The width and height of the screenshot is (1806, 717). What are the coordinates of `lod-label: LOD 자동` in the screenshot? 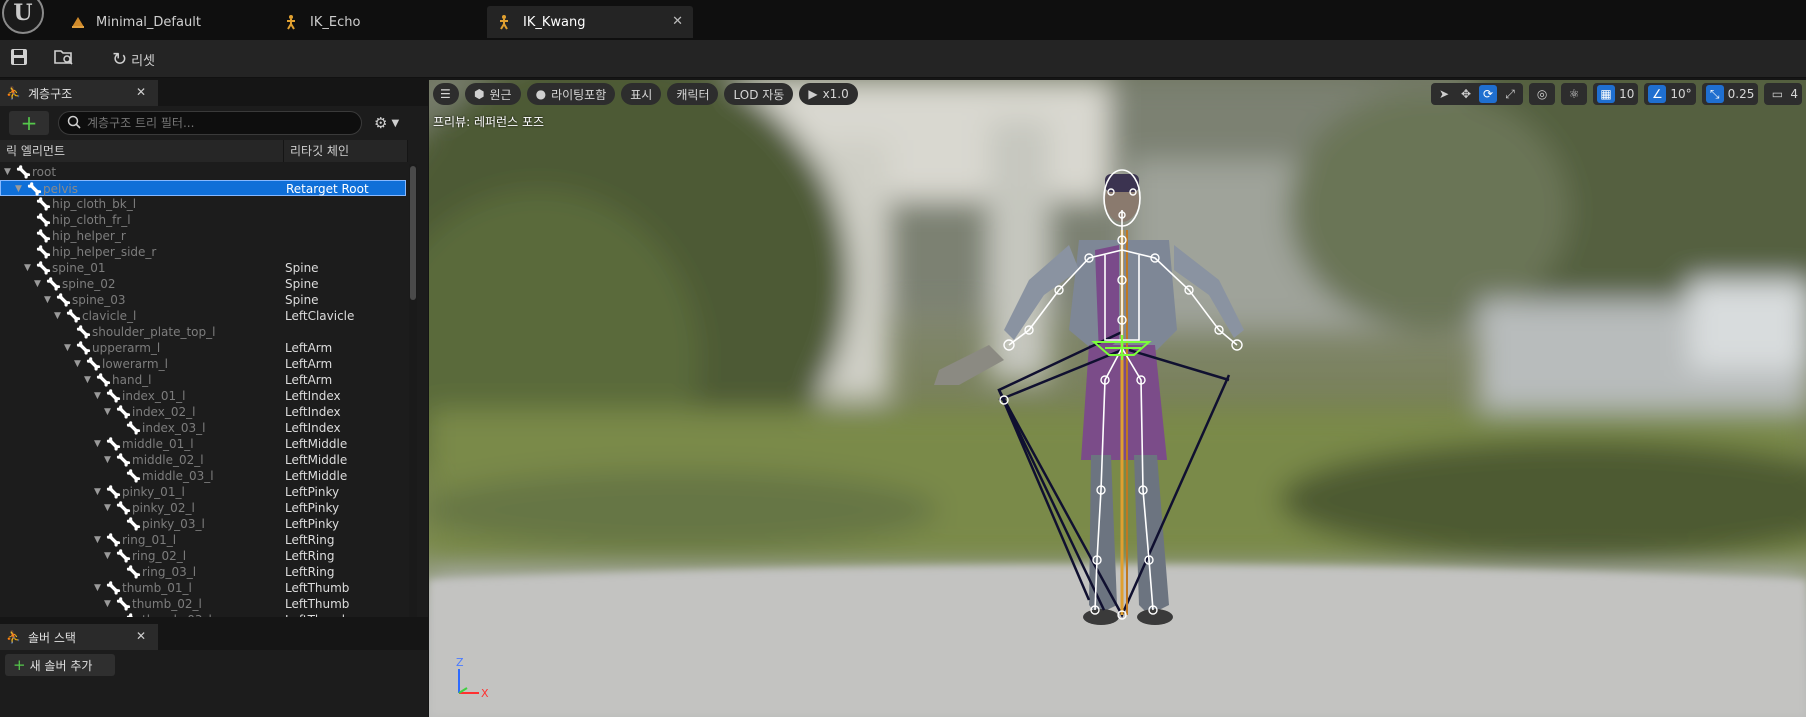 It's located at (759, 94).